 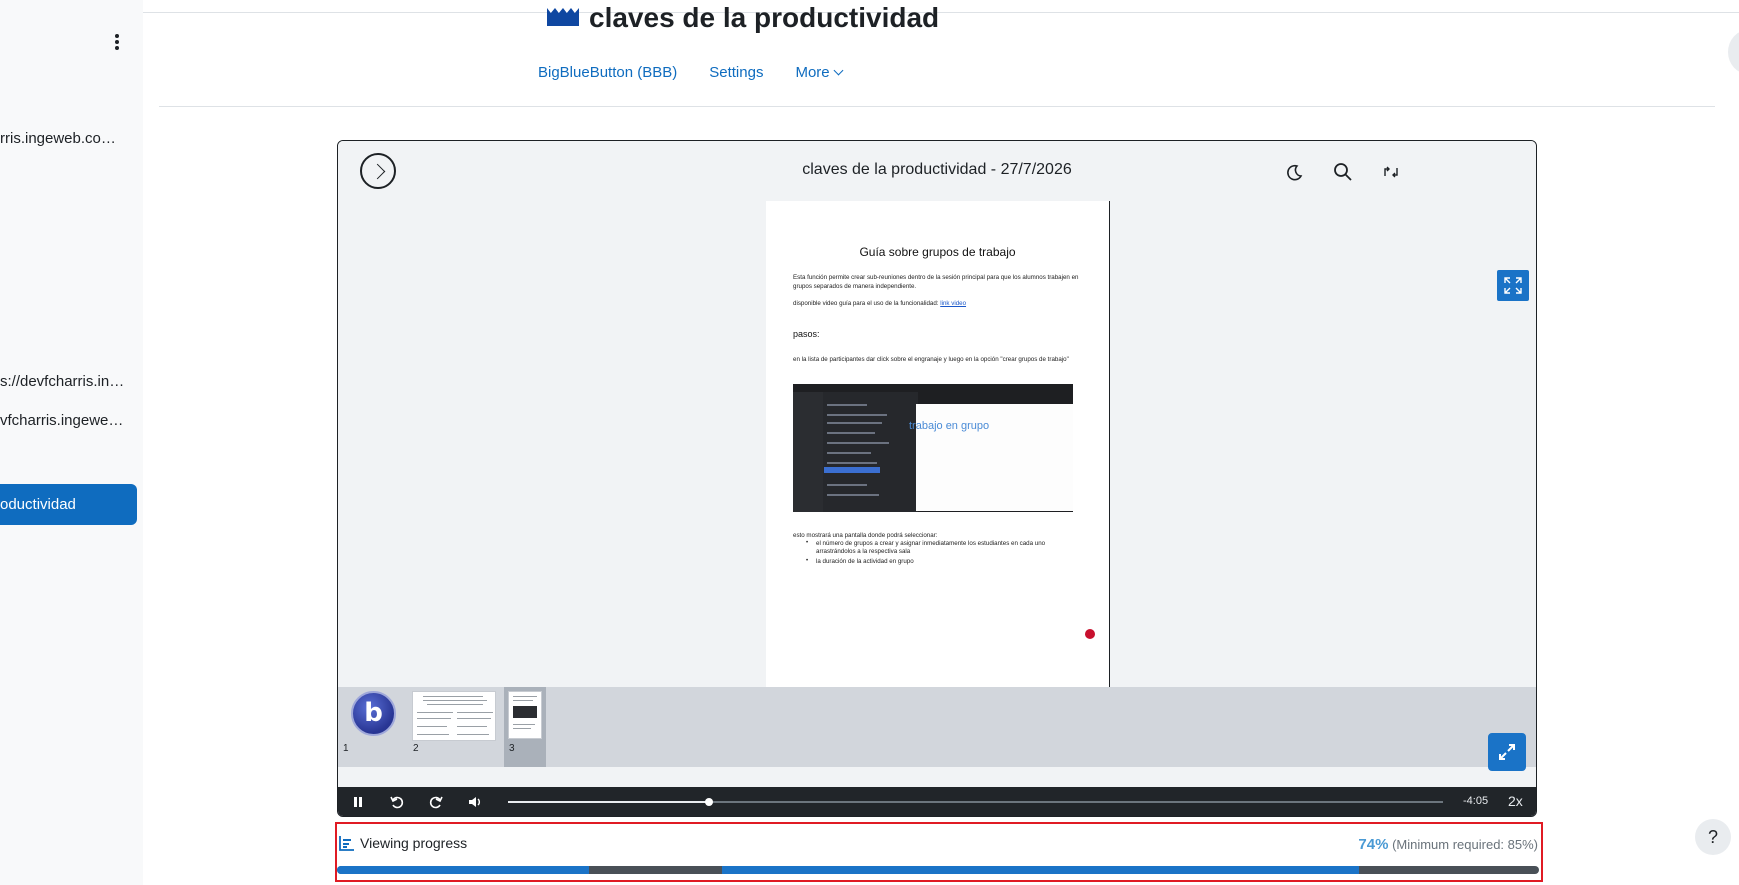 What do you see at coordinates (475, 802) in the screenshot?
I see `volume-icon` at bounding box center [475, 802].